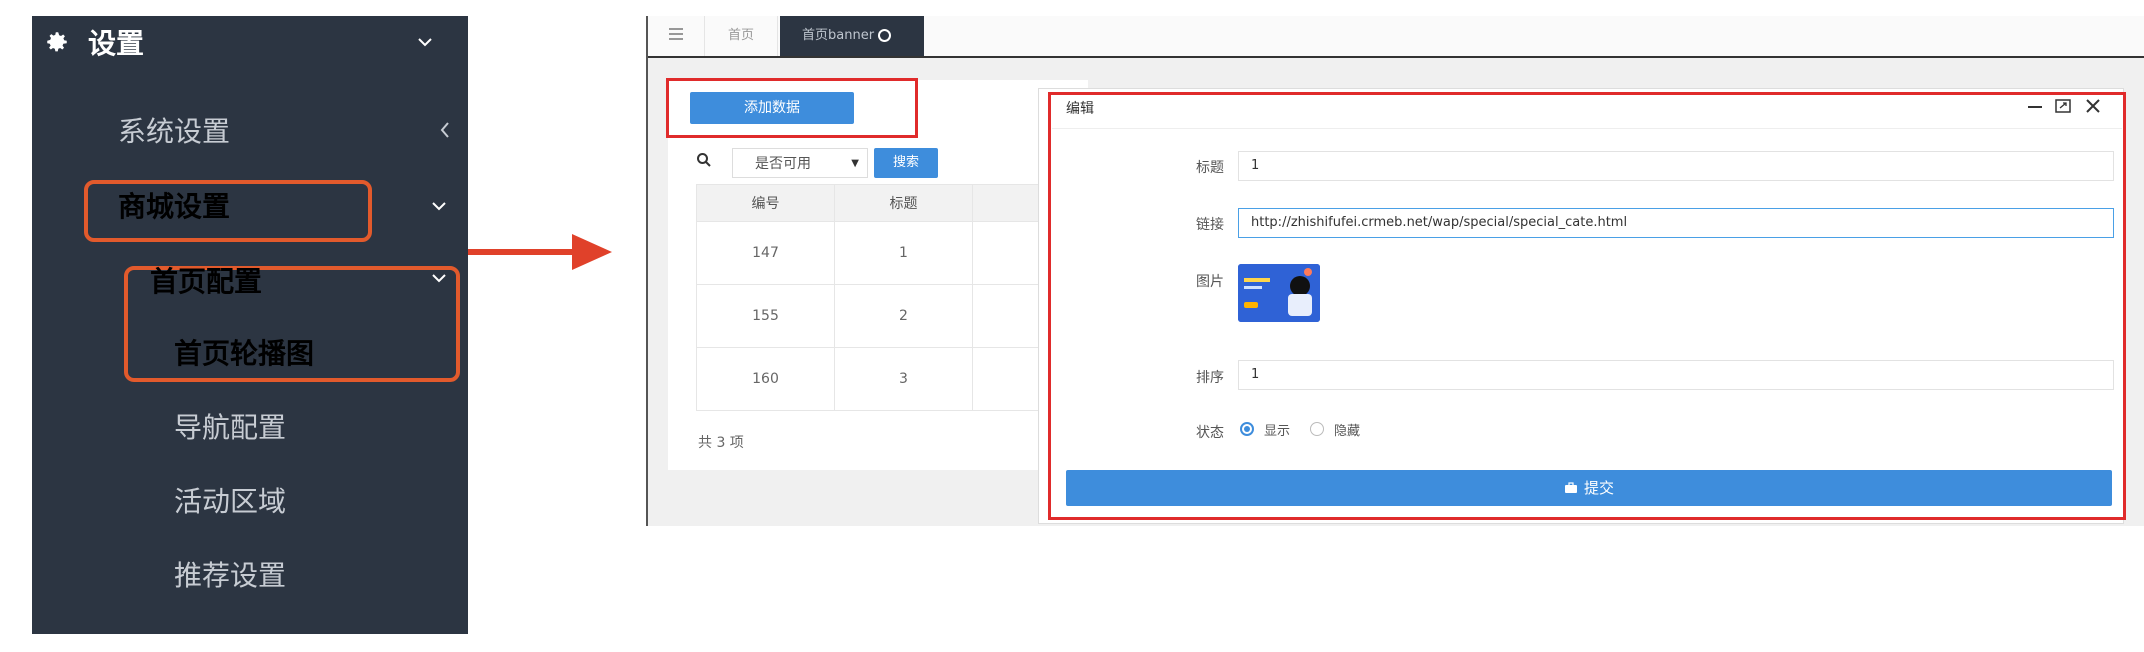  I want to click on table-row: 160 3, so click(892, 379).